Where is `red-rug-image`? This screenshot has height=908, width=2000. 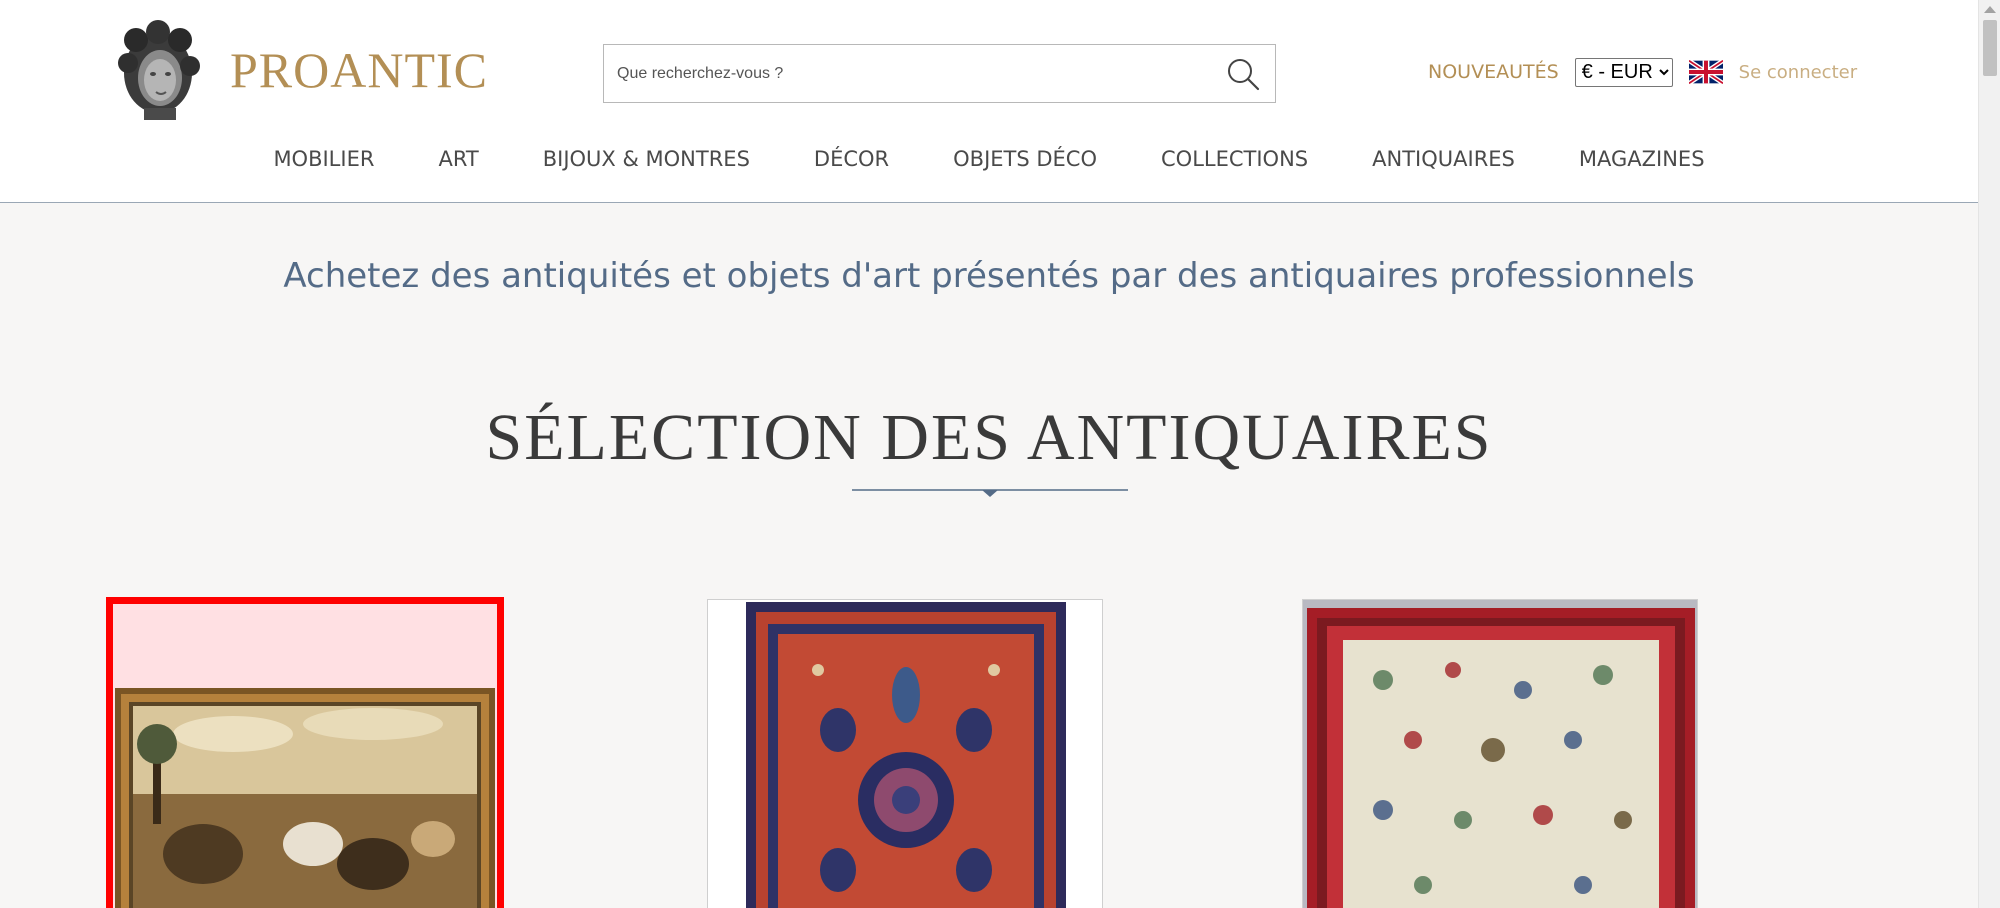 red-rug-image is located at coordinates (905, 754).